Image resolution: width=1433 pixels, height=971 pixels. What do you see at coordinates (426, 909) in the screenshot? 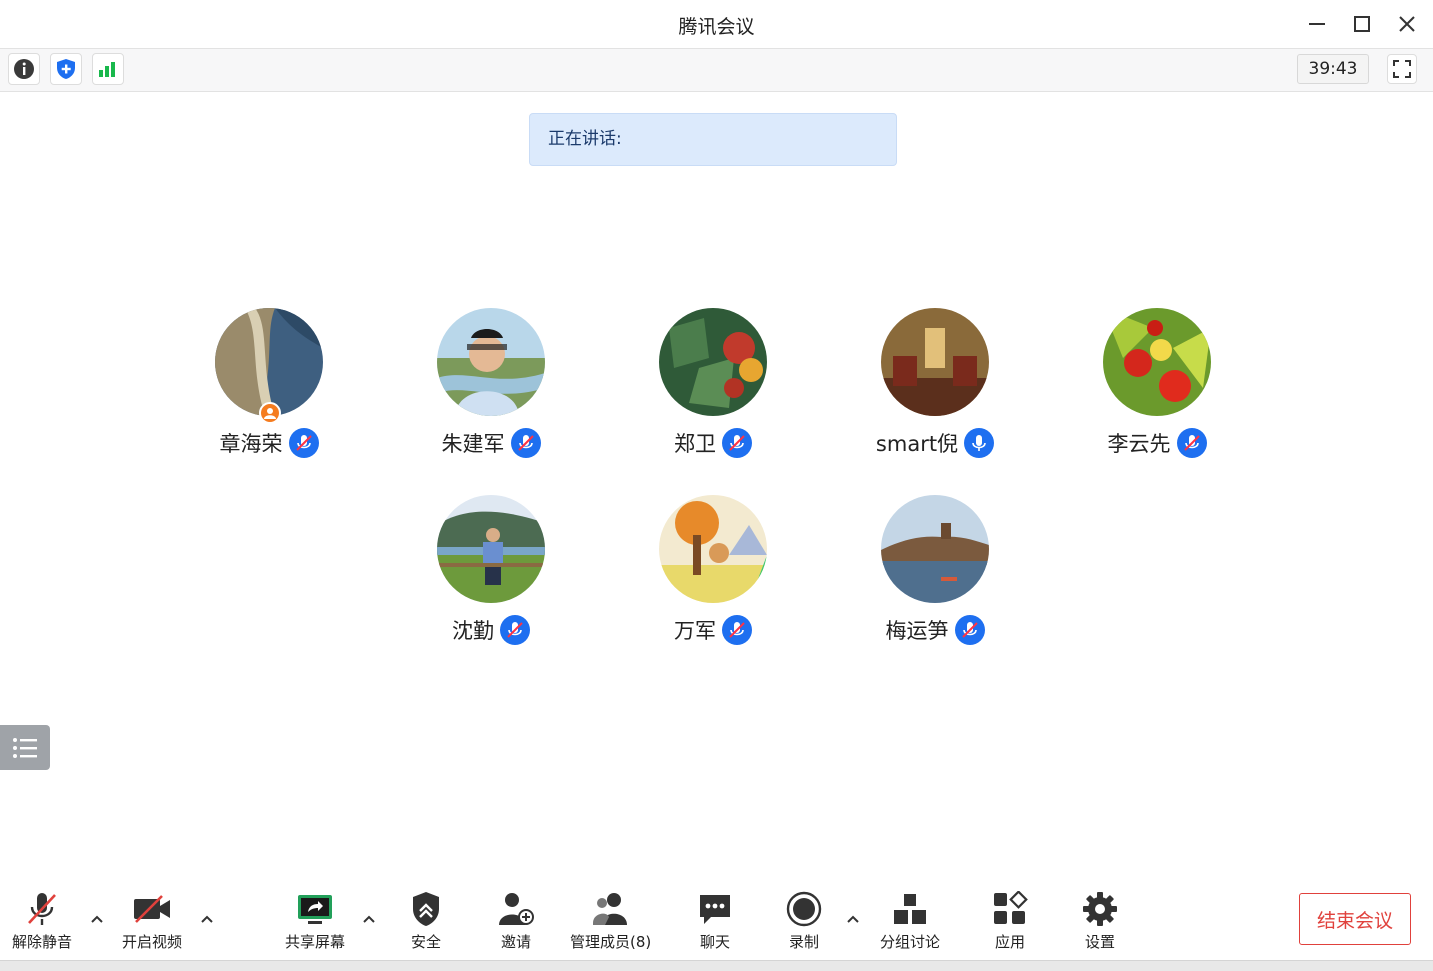
I see `security-shield-icon` at bounding box center [426, 909].